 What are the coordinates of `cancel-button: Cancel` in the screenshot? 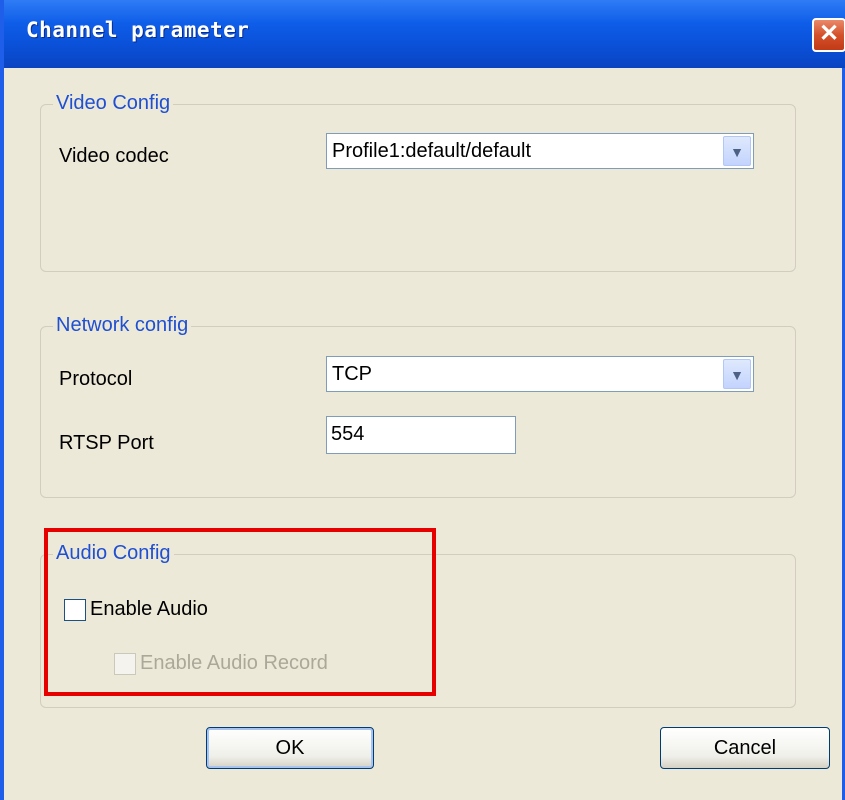 It's located at (745, 748).